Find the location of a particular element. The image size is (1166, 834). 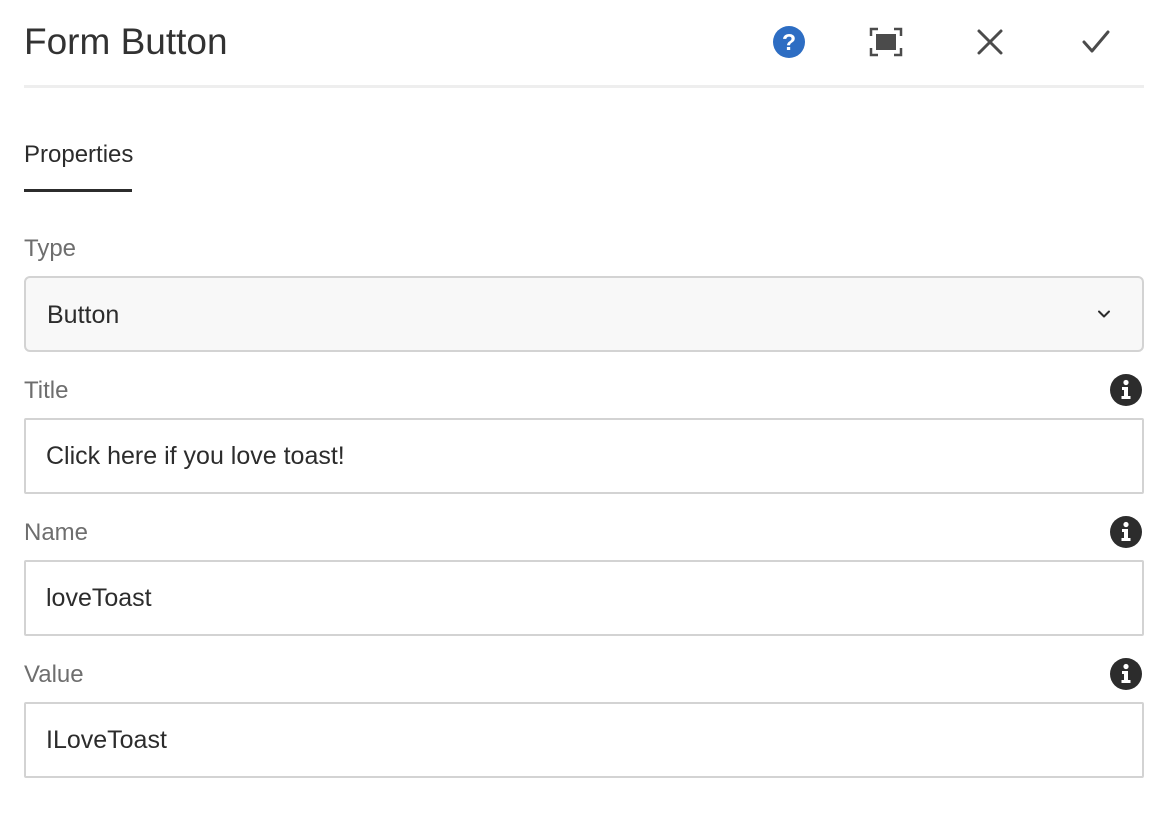

tab-properties: Properties is located at coordinates (78, 166).